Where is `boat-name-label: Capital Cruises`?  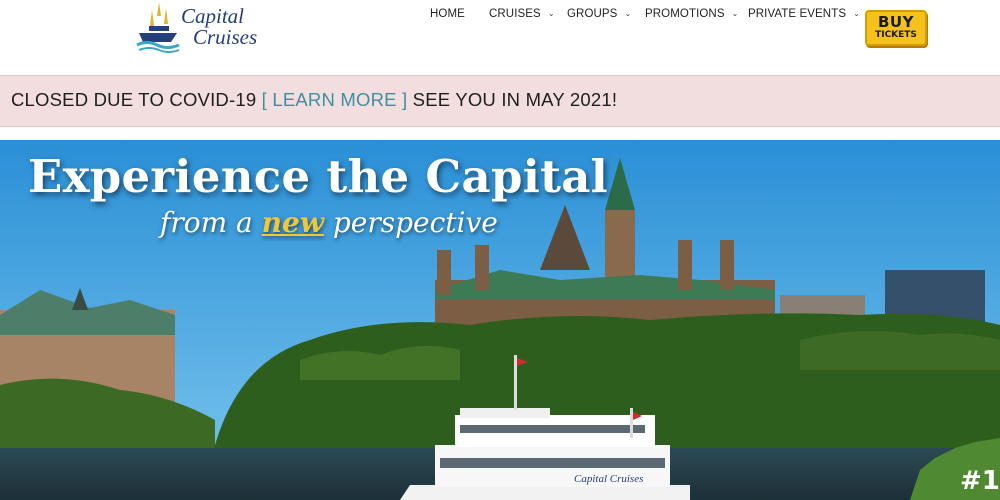 boat-name-label: Capital Cruises is located at coordinates (609, 479).